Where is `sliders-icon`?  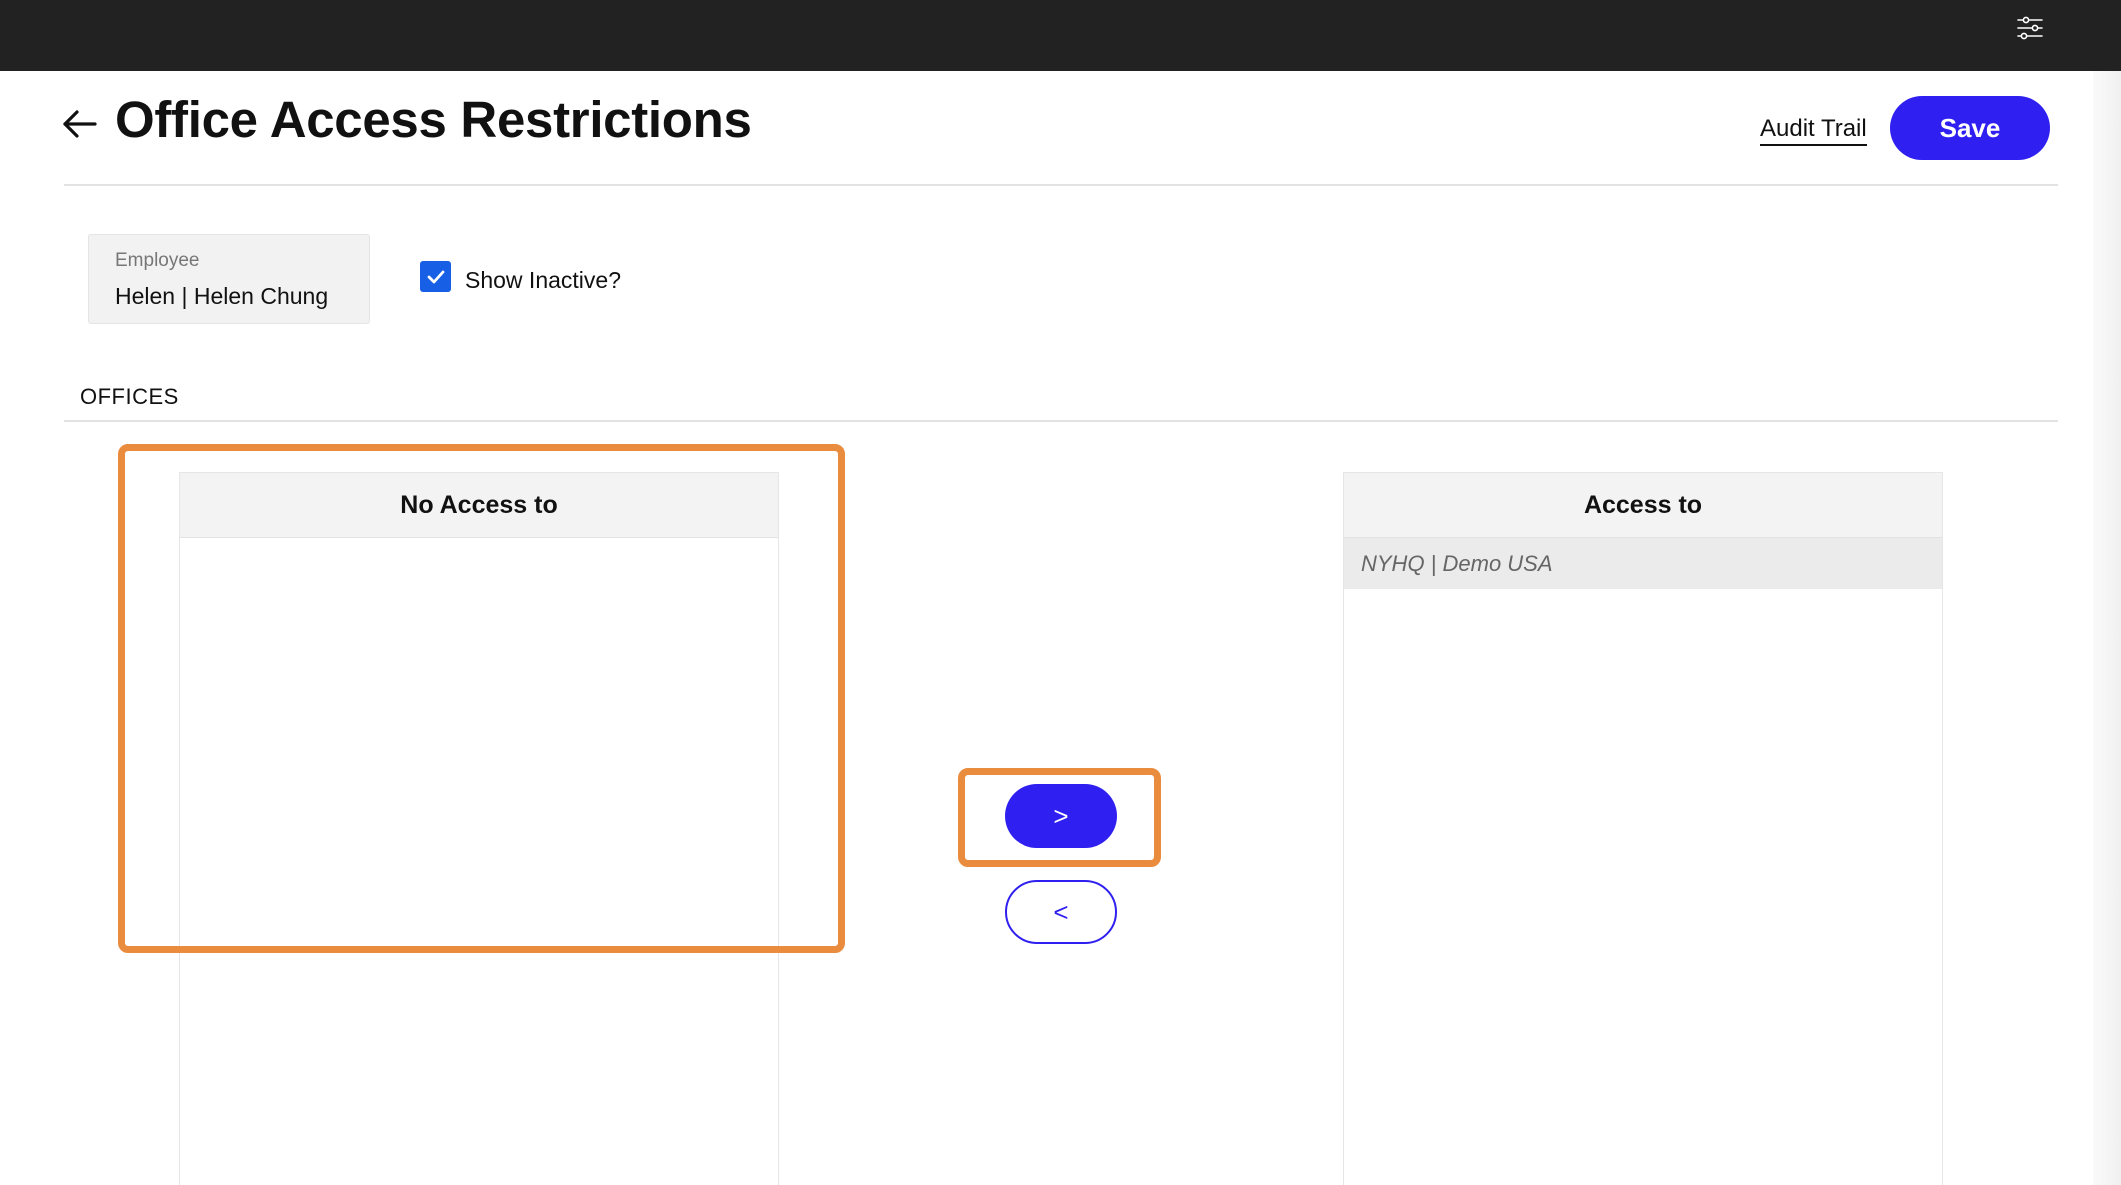 sliders-icon is located at coordinates (2030, 28).